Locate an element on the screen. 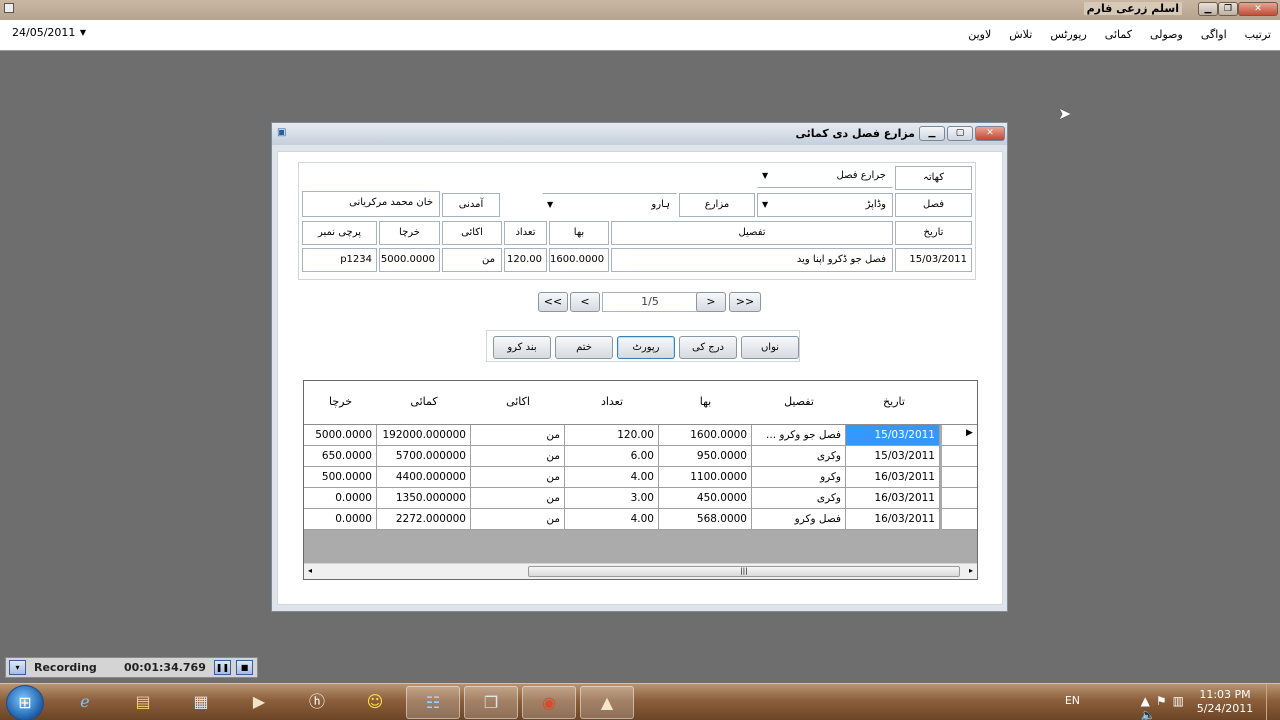  menu-item-kamai: کمائی is located at coordinates (1118, 34).